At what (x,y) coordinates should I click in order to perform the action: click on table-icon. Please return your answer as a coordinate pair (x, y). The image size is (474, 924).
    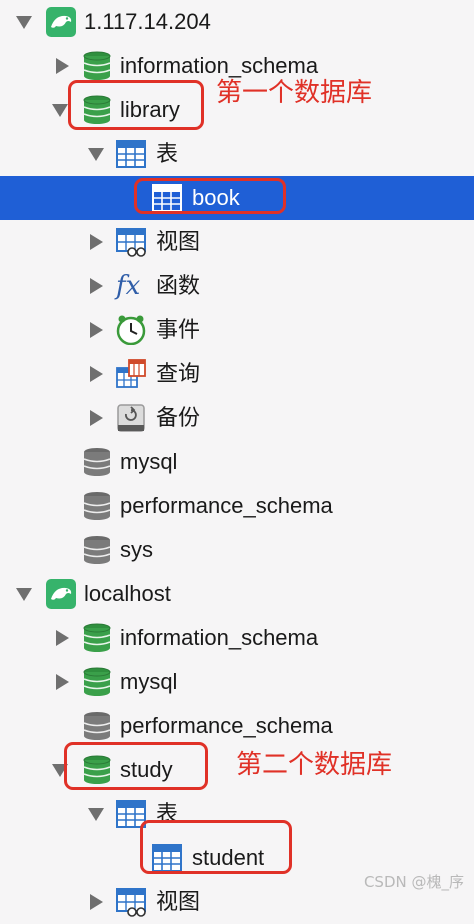
    Looking at the image, I should click on (131, 154).